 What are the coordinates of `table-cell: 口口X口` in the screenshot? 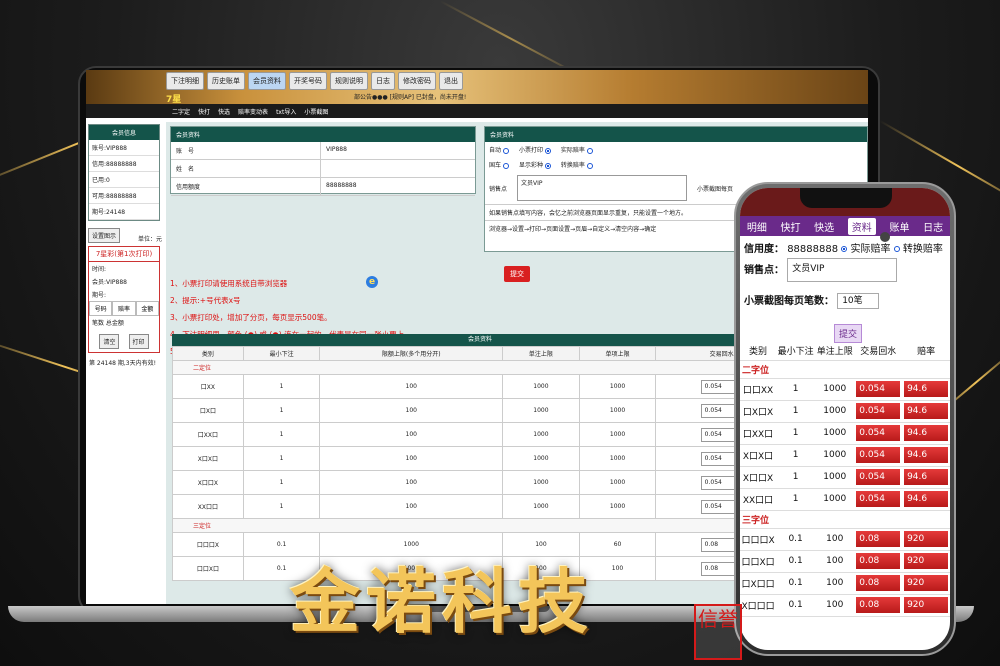 It's located at (758, 561).